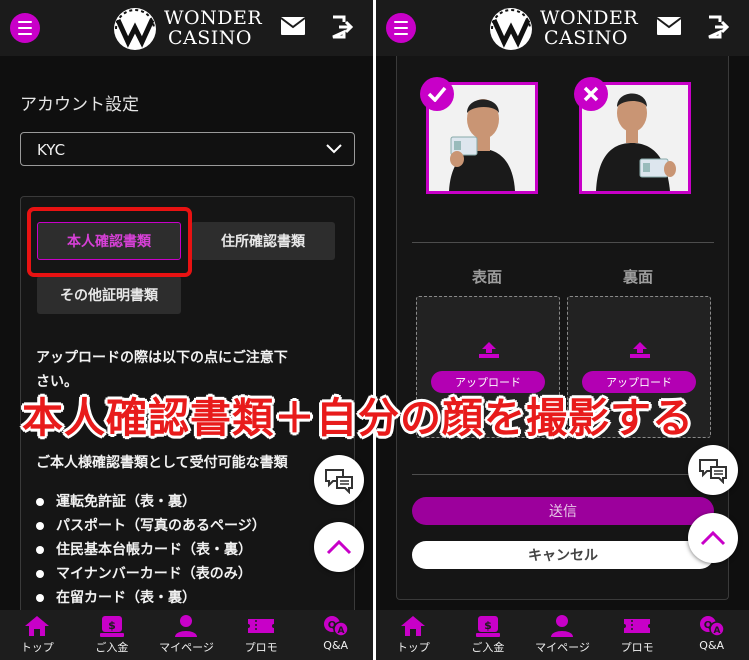 Image resolution: width=749 pixels, height=660 pixels. I want to click on back-side-label: 裏面, so click(638, 277).